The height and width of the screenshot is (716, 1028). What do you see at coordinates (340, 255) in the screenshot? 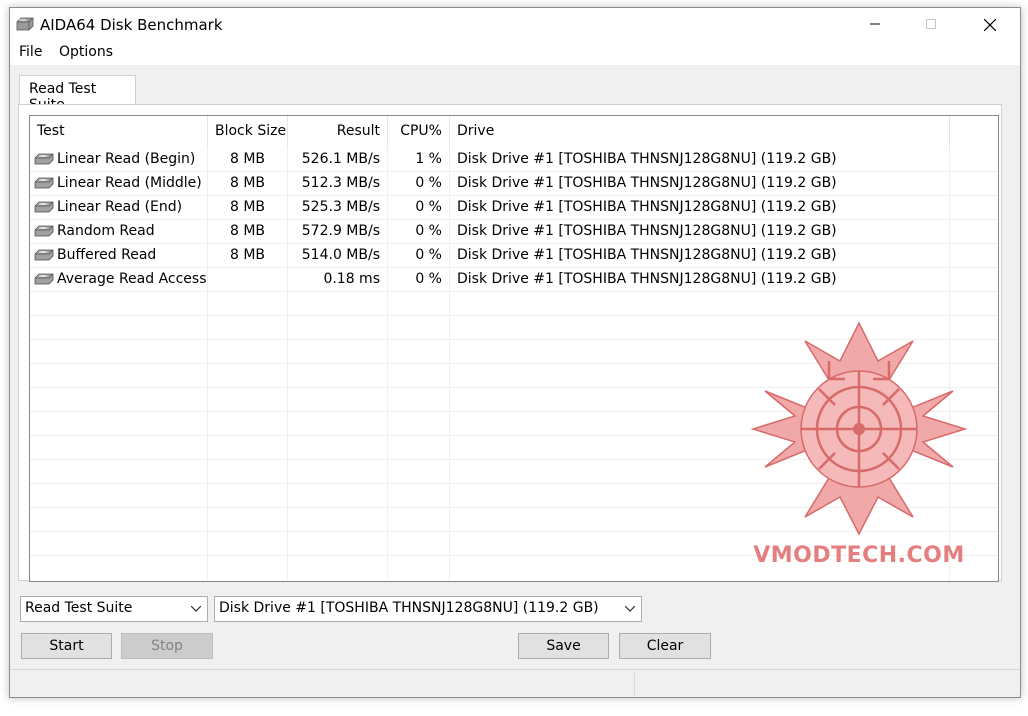
I see `result-cell: 514.0 MB/s` at bounding box center [340, 255].